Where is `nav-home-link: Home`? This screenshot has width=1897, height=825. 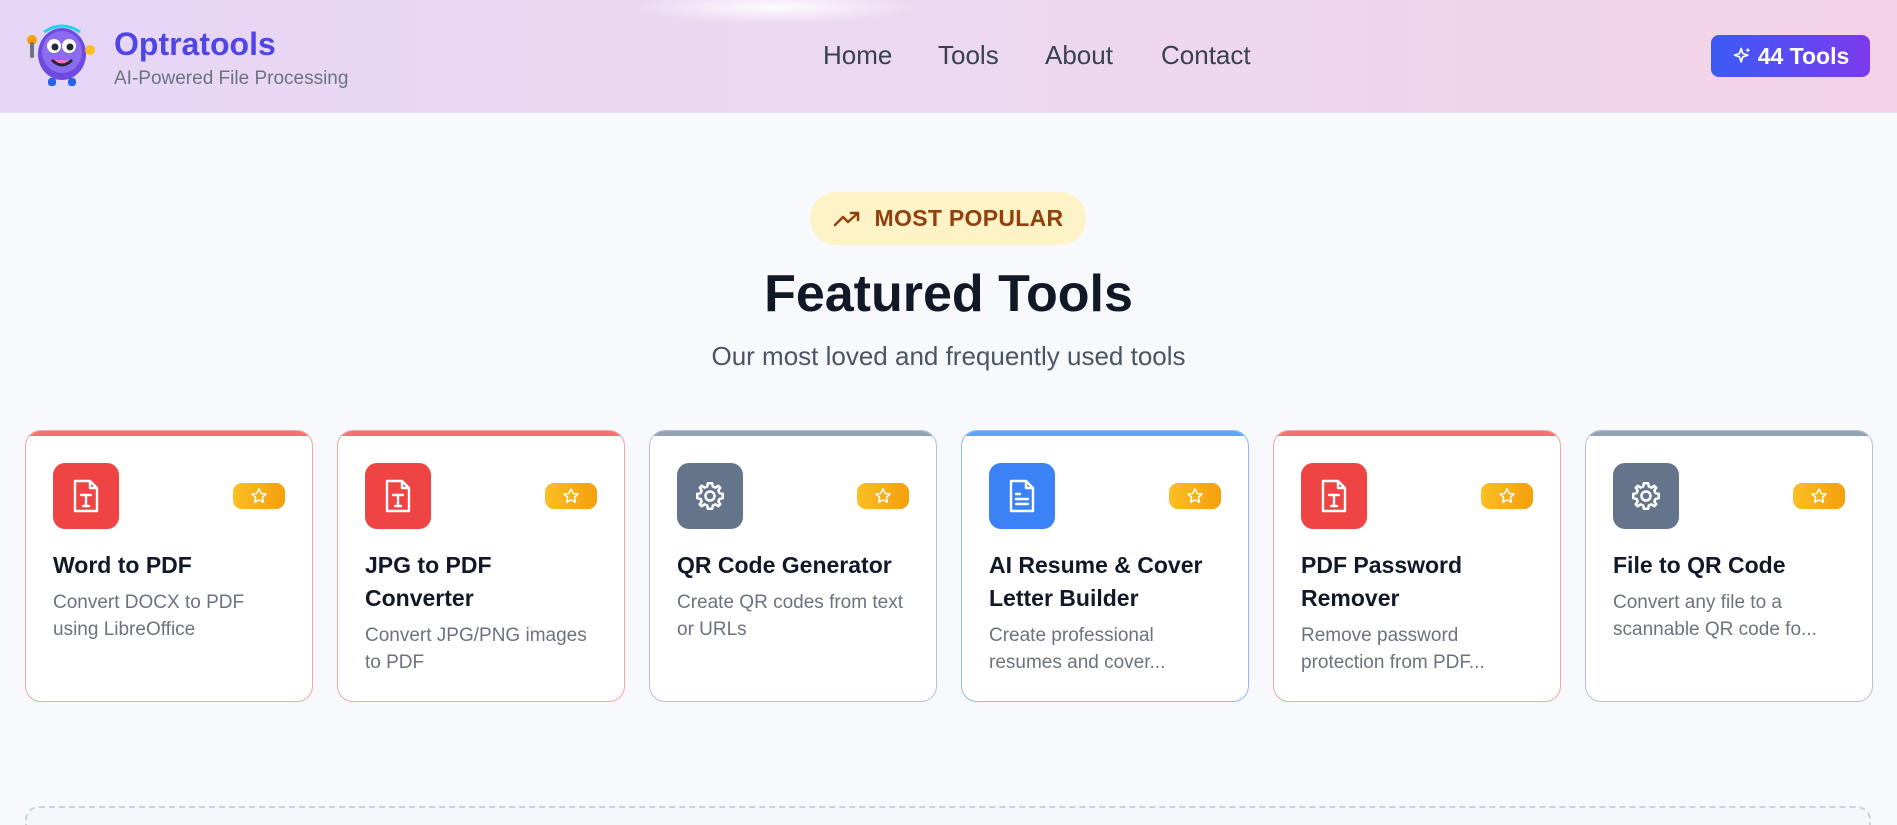
nav-home-link: Home is located at coordinates (857, 55).